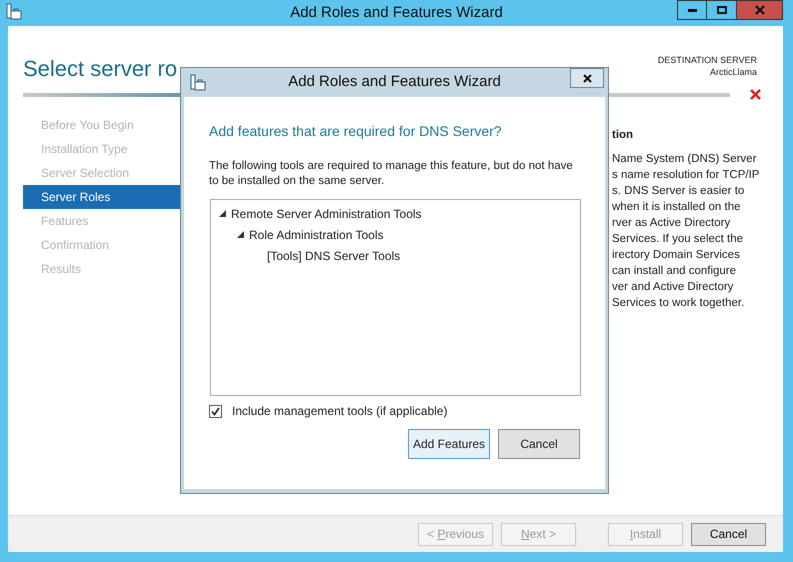 This screenshot has width=793, height=562. What do you see at coordinates (101, 269) in the screenshot?
I see `step-item: Results` at bounding box center [101, 269].